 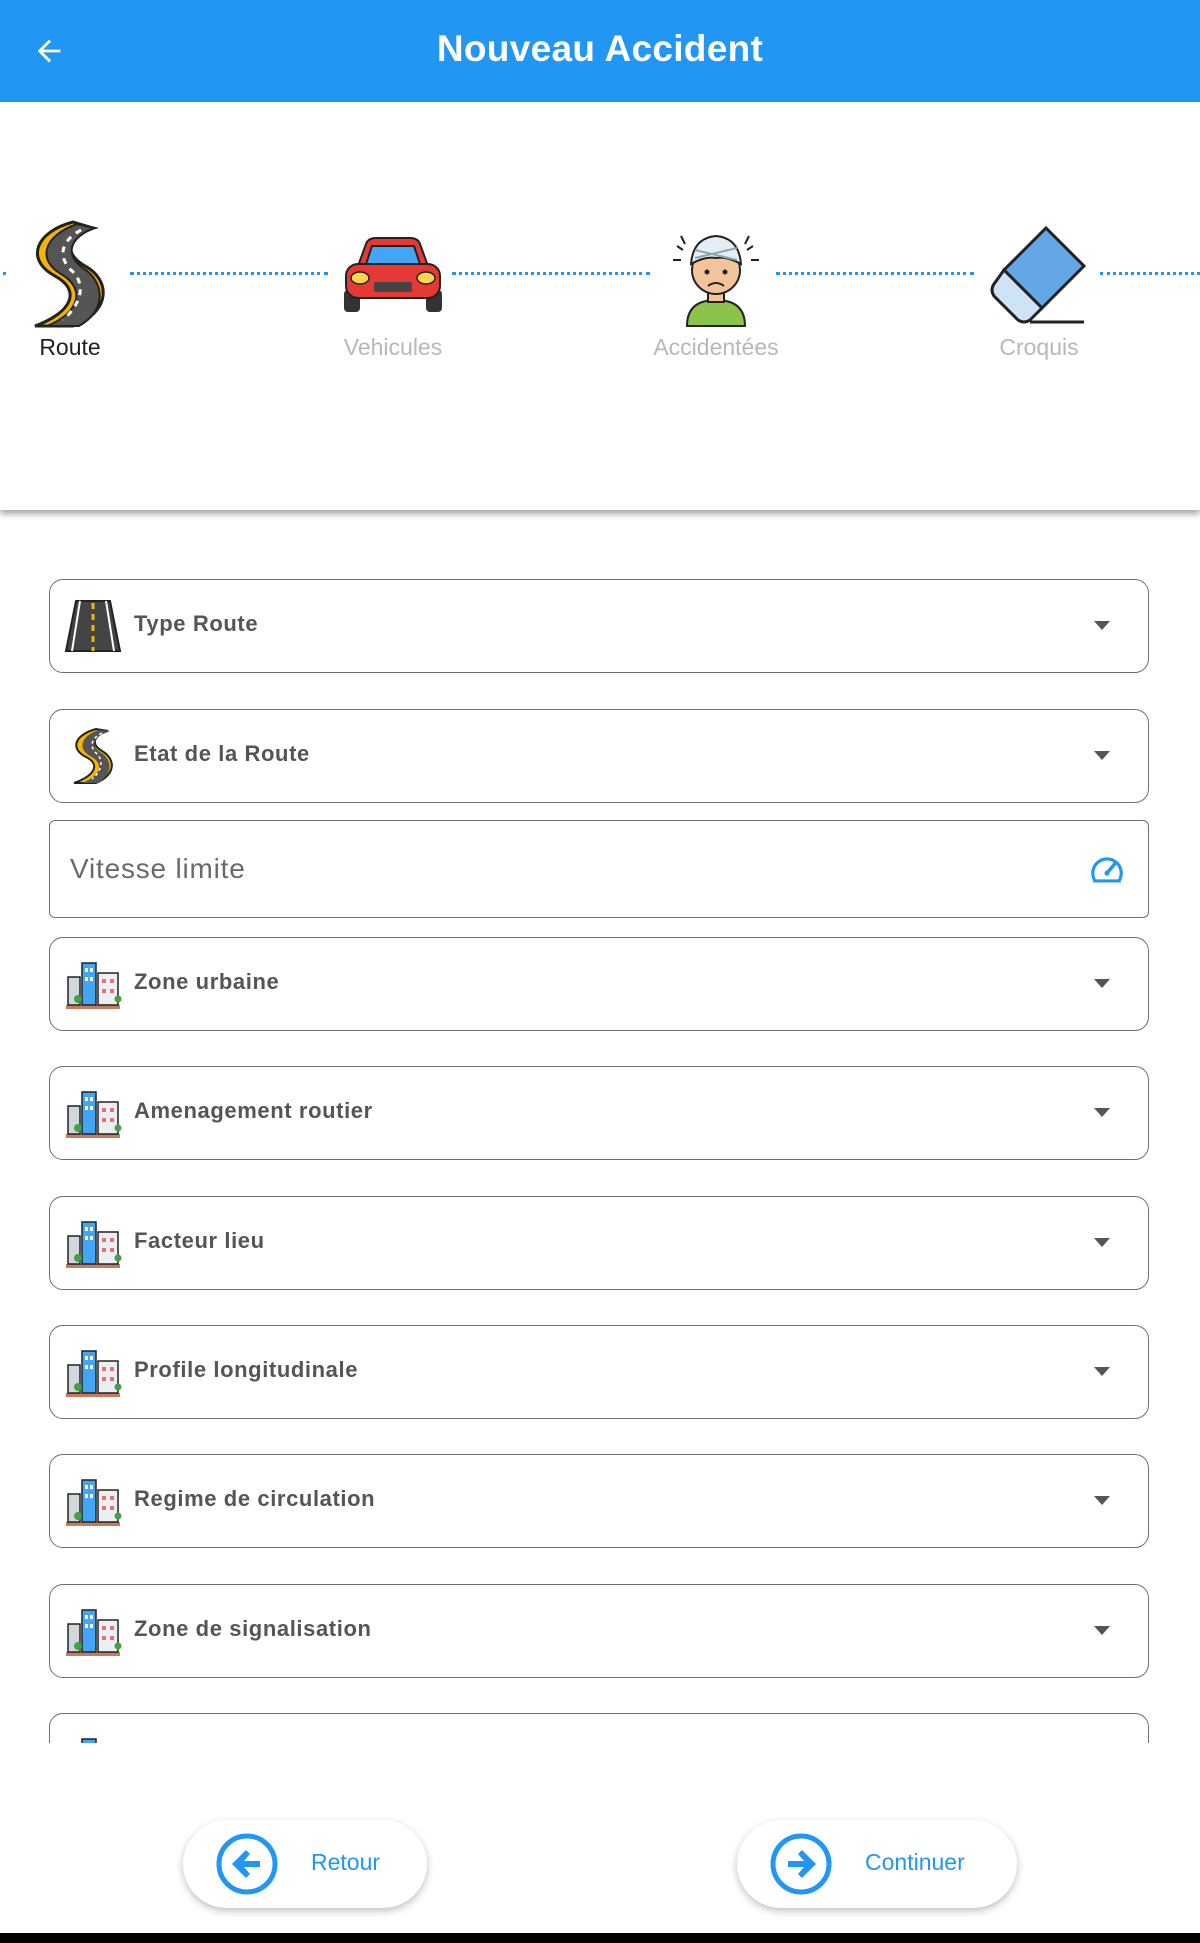 I want to click on field-label: Regime de circulation, so click(x=255, y=1498).